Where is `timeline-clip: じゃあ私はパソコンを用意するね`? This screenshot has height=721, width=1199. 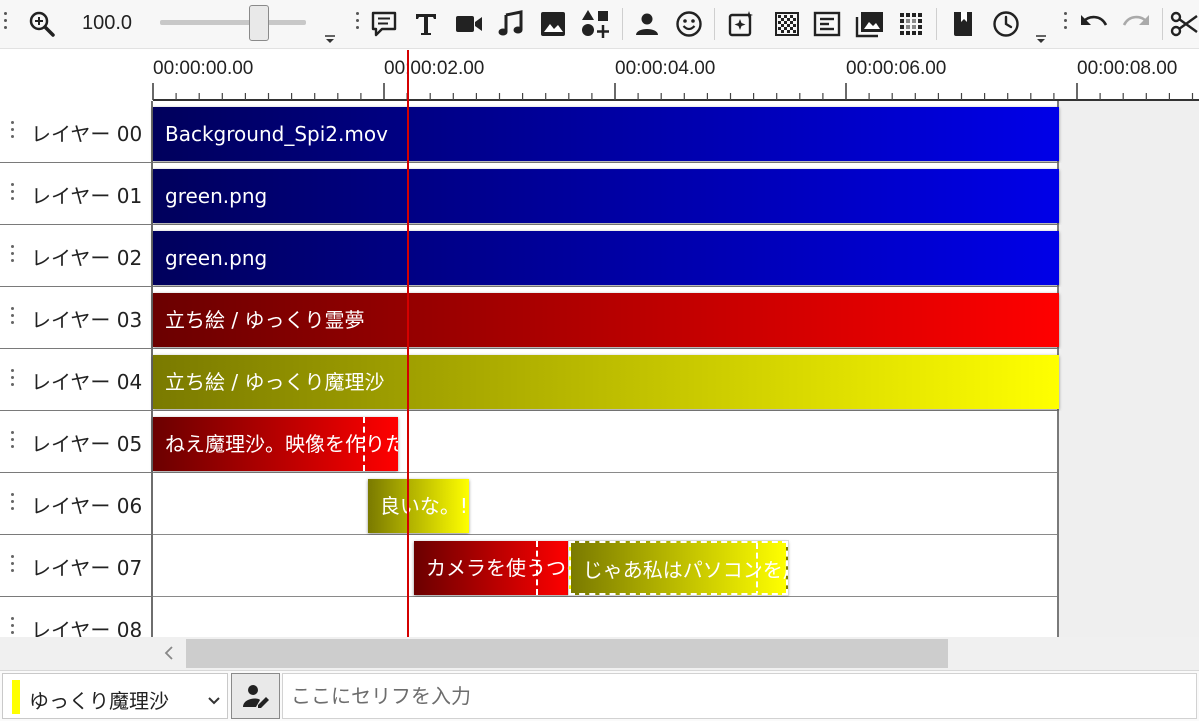
timeline-clip: じゃあ私はパソコンを用意するね is located at coordinates (678, 568).